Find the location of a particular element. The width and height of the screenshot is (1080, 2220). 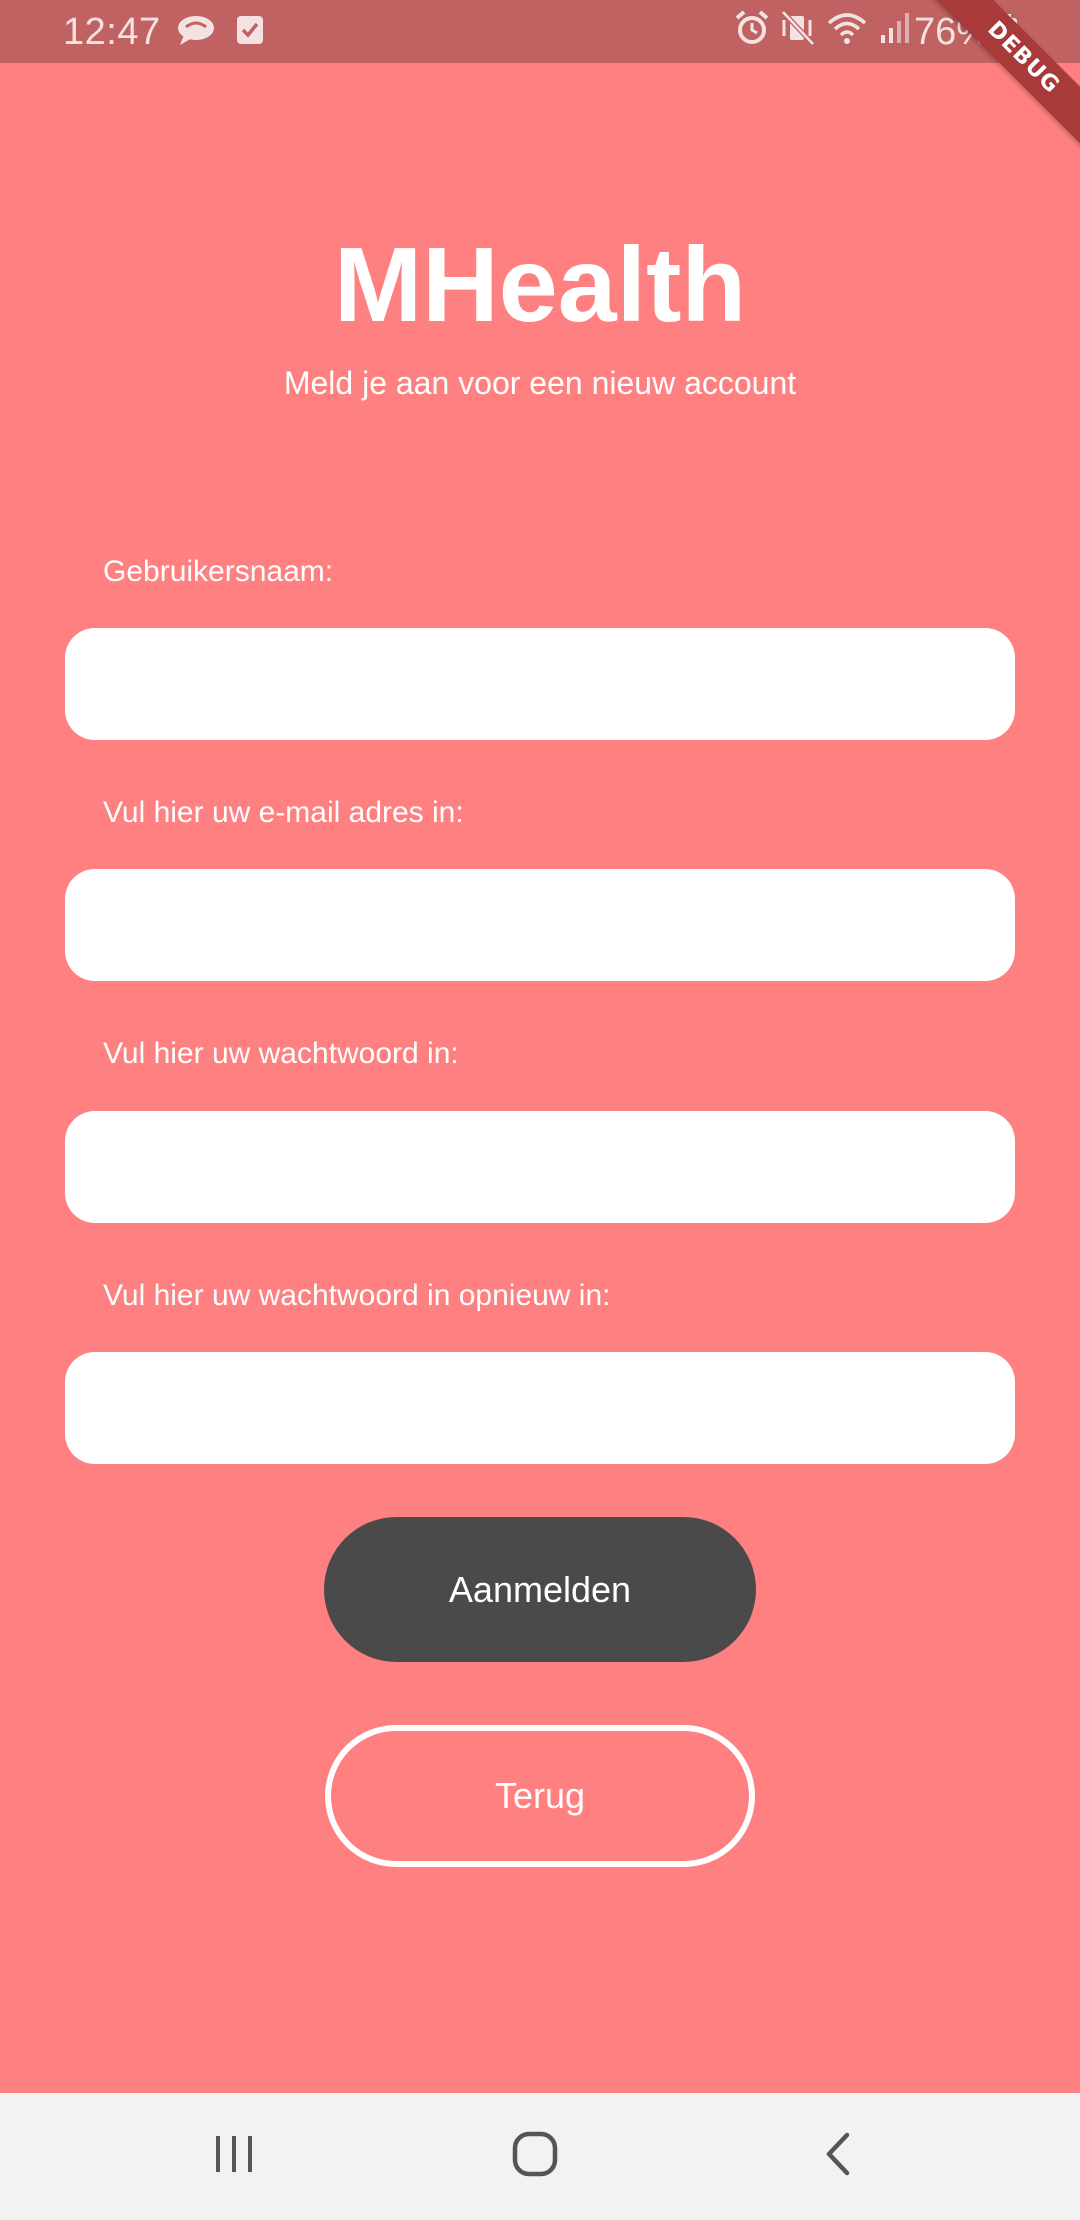

mute-vibrate-icon is located at coordinates (798, 30).